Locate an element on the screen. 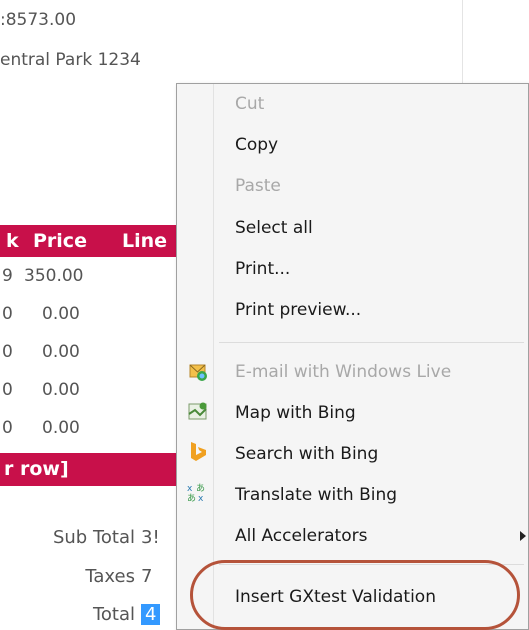 Image resolution: width=529 pixels, height=630 pixels. menu-item-select-all: Select all is located at coordinates (274, 228).